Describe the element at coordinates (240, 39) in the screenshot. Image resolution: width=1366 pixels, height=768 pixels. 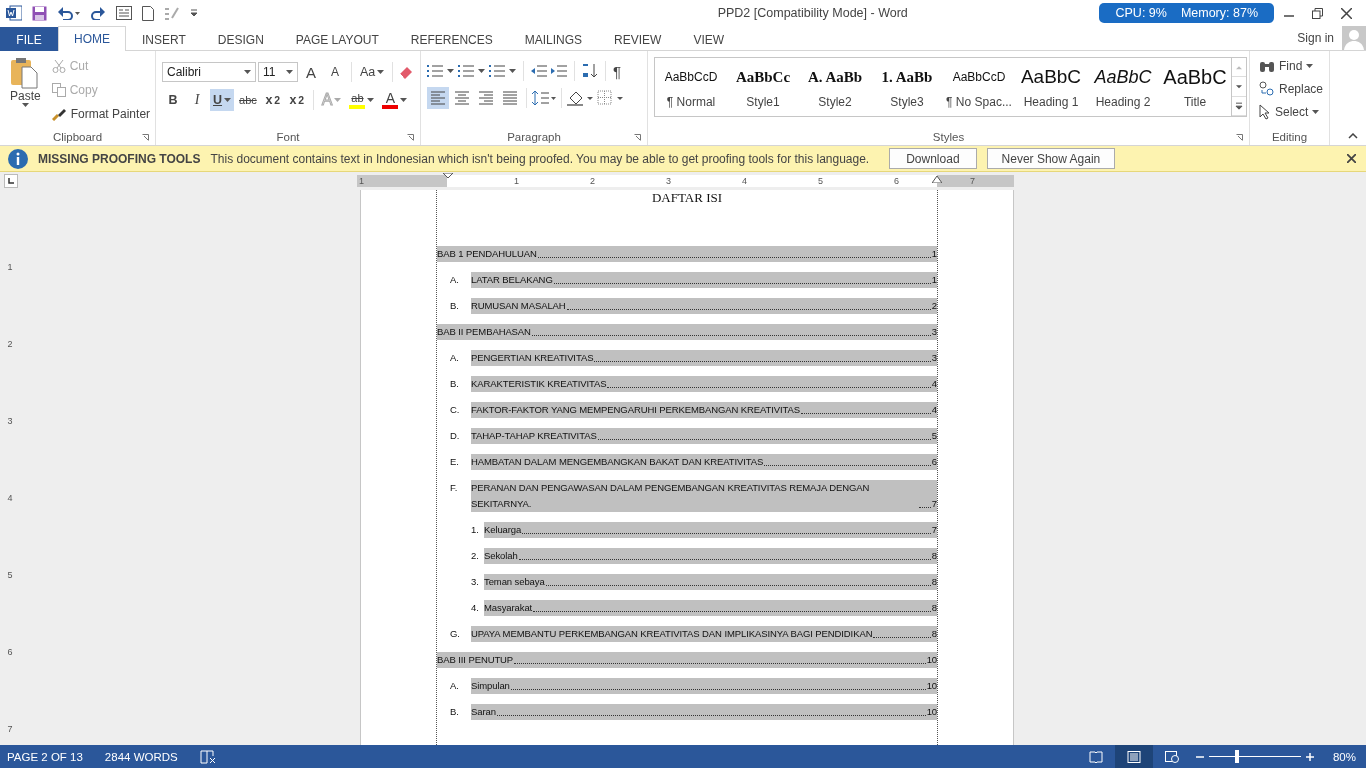
I see `ribbon-tab: DESIGN` at that location.